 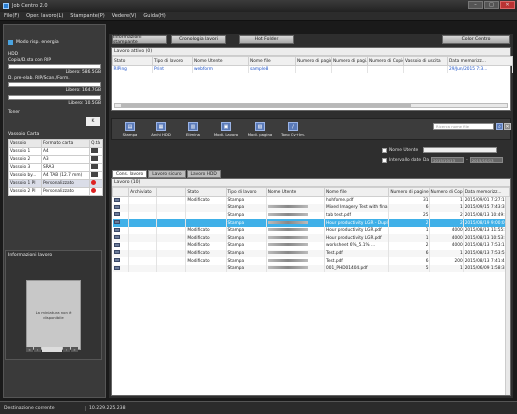 I want to click on minimize-button: –, so click(x=475, y=5).